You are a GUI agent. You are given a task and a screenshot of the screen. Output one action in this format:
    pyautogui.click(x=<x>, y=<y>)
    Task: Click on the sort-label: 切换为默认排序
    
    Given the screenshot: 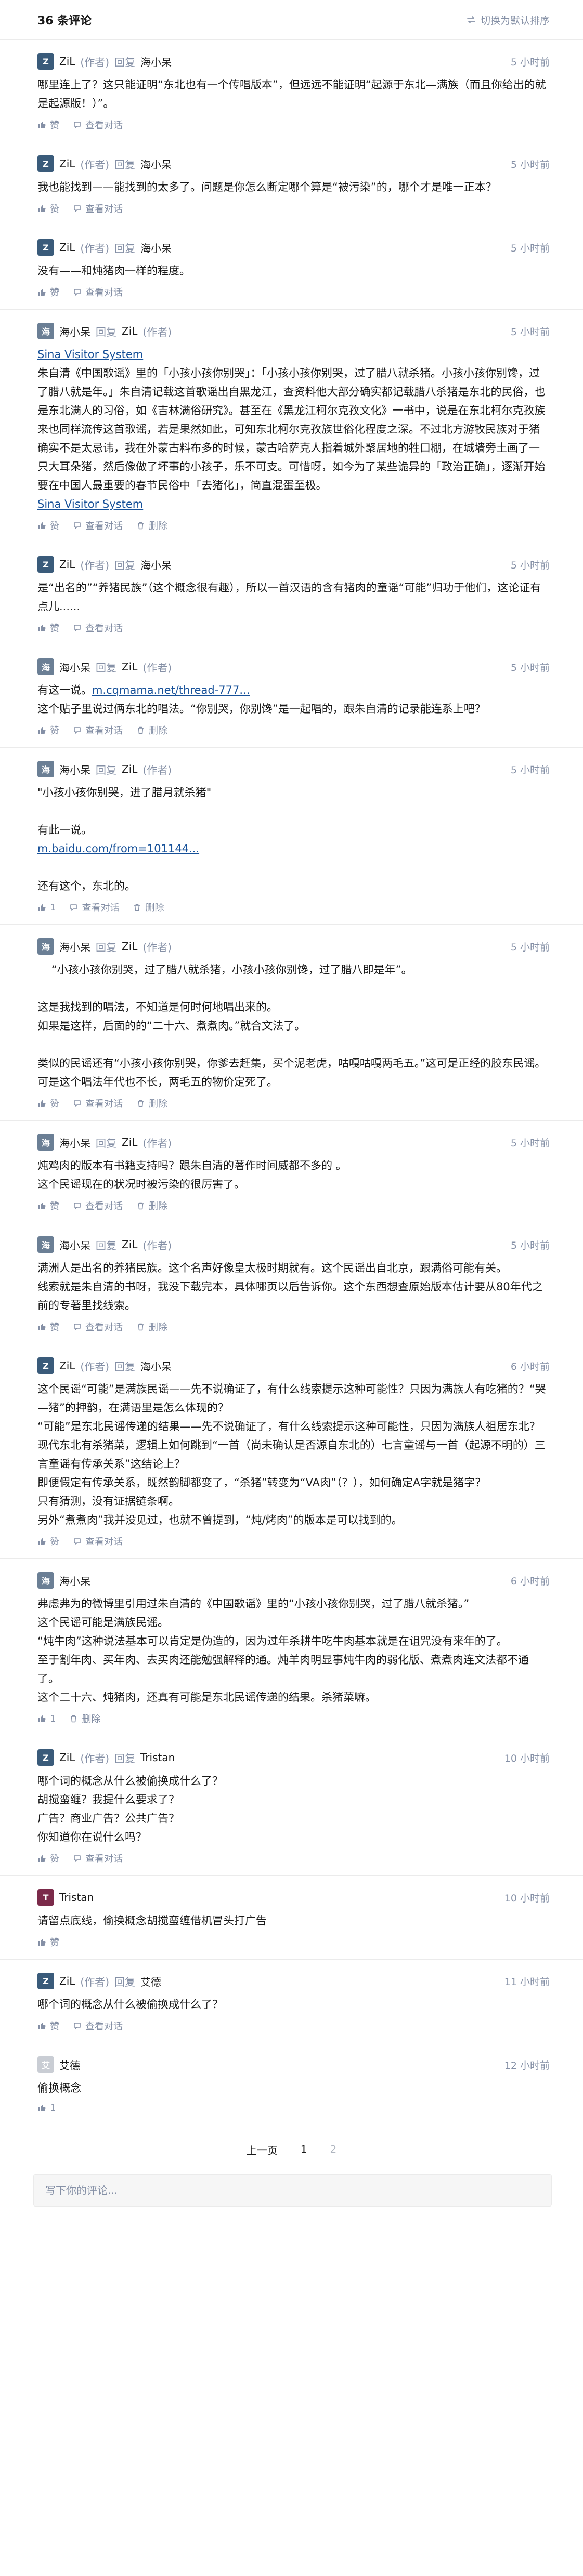 What is the action you would take?
    pyautogui.click(x=515, y=21)
    